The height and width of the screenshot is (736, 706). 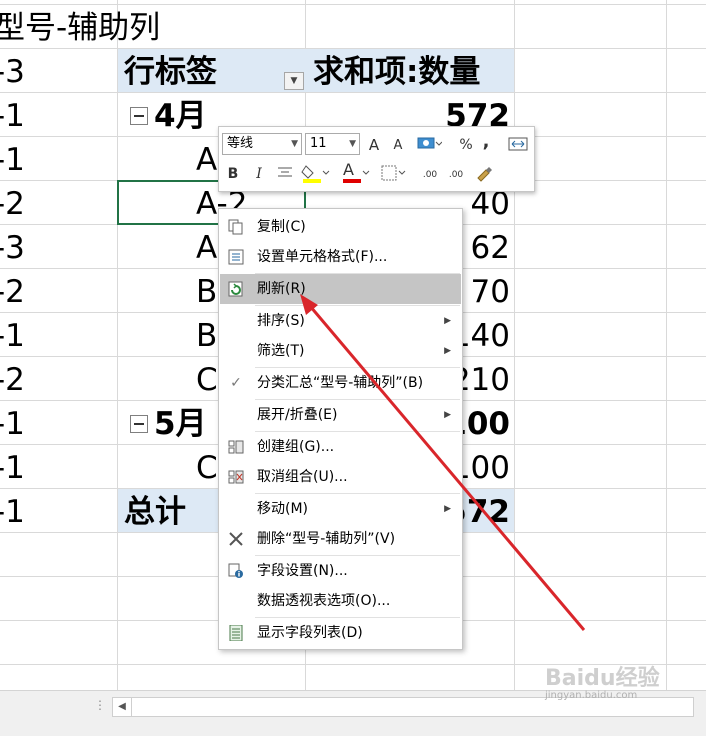 I want to click on split-handle-icon: ⋮, so click(x=100, y=705).